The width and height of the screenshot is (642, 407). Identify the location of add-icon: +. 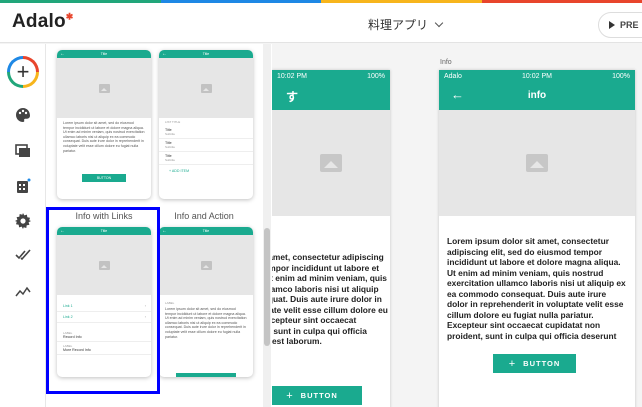
(23, 72).